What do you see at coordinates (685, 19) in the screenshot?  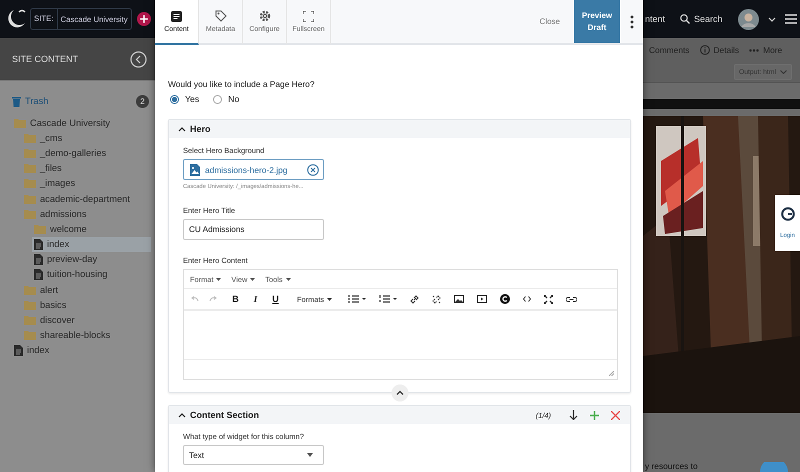 I see `search-icon` at bounding box center [685, 19].